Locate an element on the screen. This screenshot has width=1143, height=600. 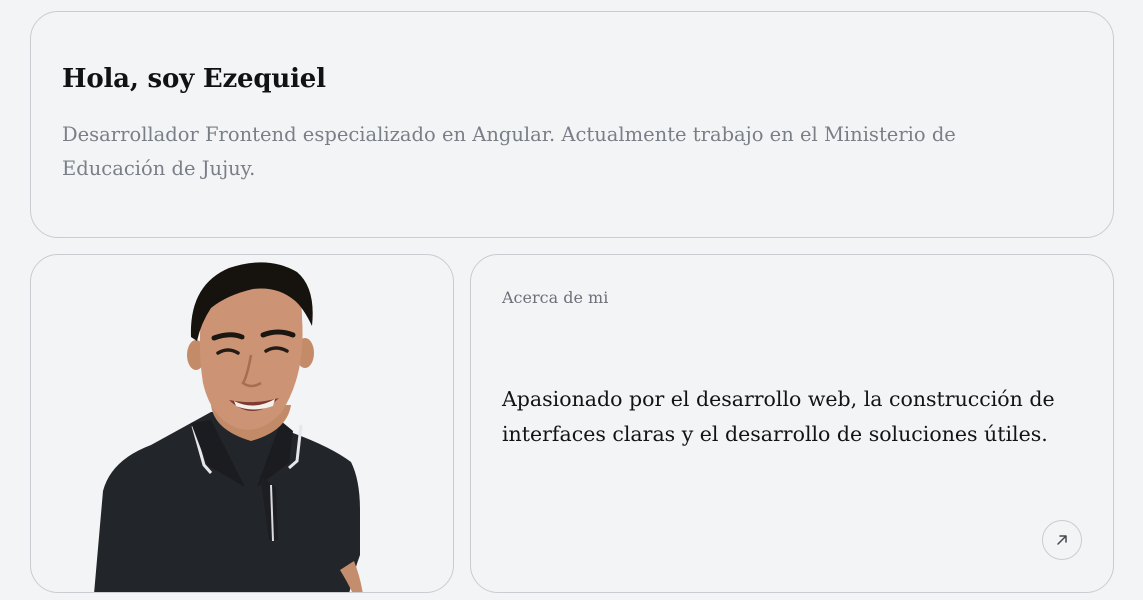
profile-photo is located at coordinates (228, 427).